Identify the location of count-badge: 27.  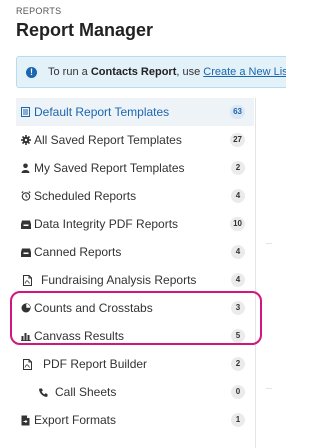
(237, 140).